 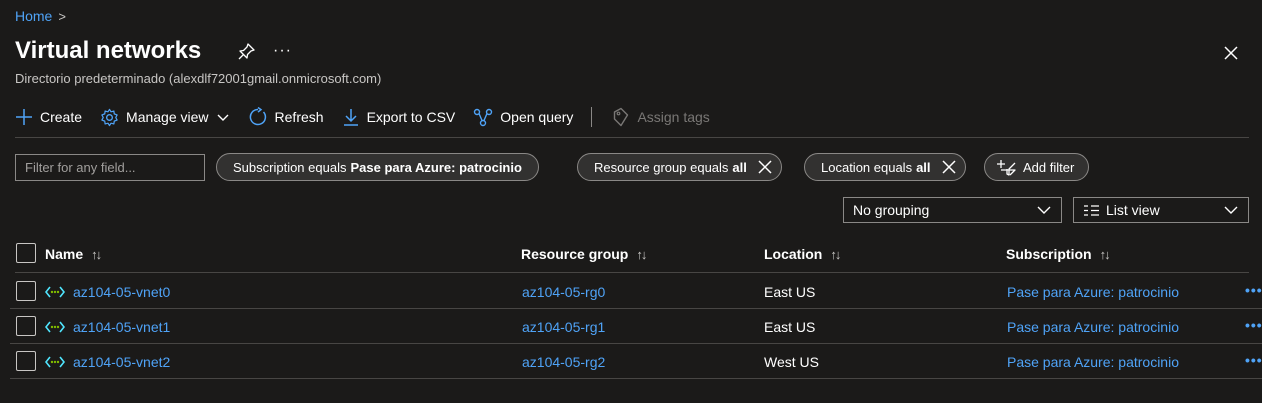 What do you see at coordinates (299, 117) in the screenshot?
I see `refresh-label: Refresh` at bounding box center [299, 117].